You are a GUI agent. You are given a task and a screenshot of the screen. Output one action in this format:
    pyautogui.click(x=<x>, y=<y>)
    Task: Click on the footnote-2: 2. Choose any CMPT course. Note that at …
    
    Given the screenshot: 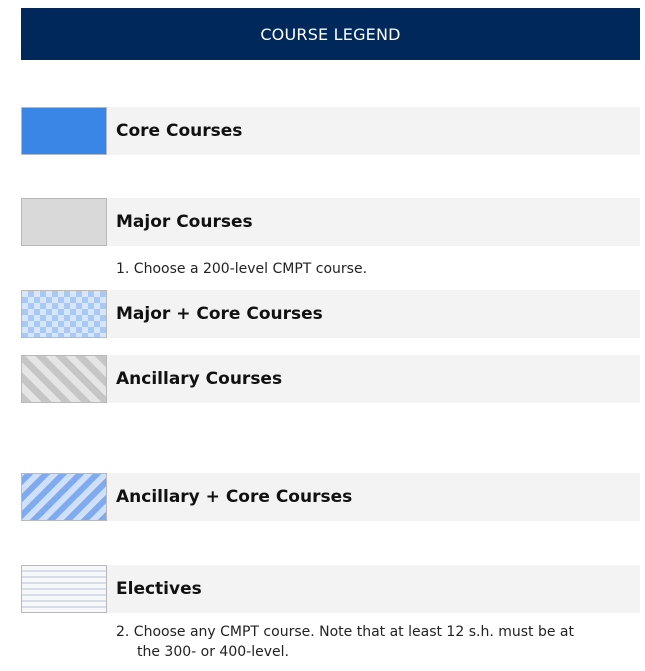 What is the action you would take?
    pyautogui.click(x=376, y=642)
    